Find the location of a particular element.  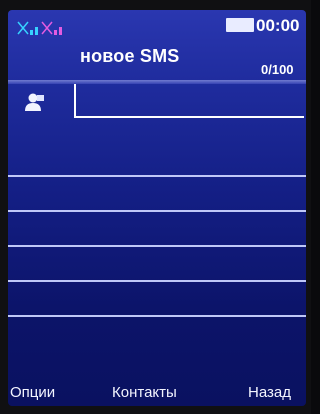

softkey-bar: Опции Контакты Назад is located at coordinates (157, 392).